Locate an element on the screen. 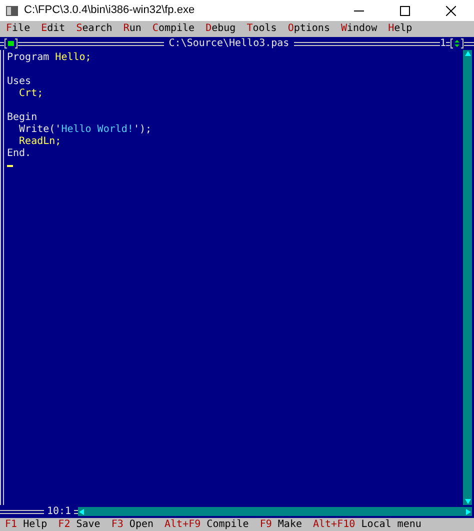 This screenshot has width=474, height=531. text-cursor is located at coordinates (10, 166).